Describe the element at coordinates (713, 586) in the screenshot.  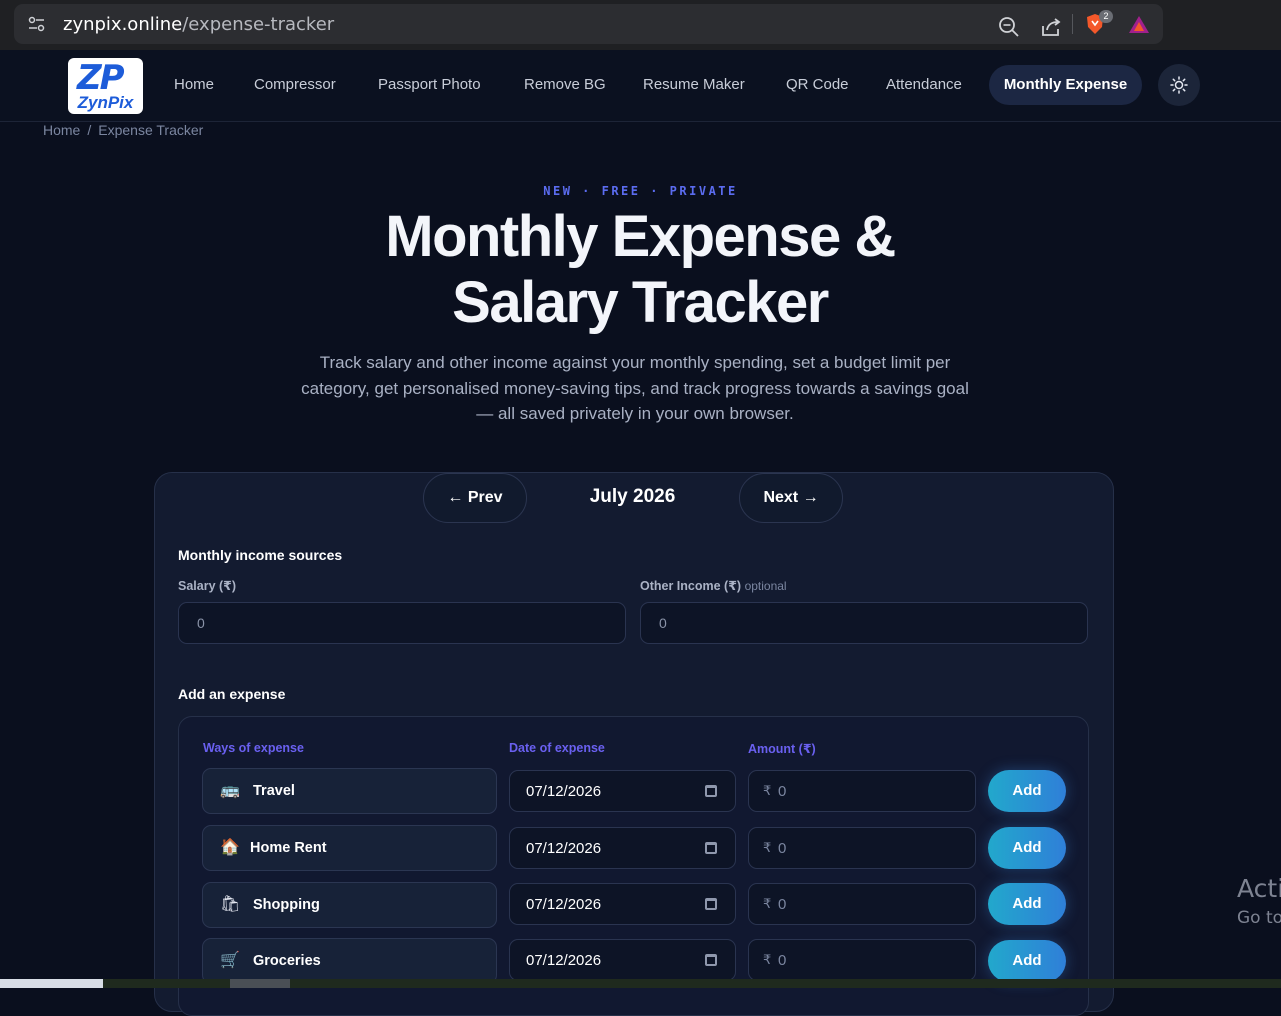
I see `other-income-label: Other Income (₹) optional` at that location.